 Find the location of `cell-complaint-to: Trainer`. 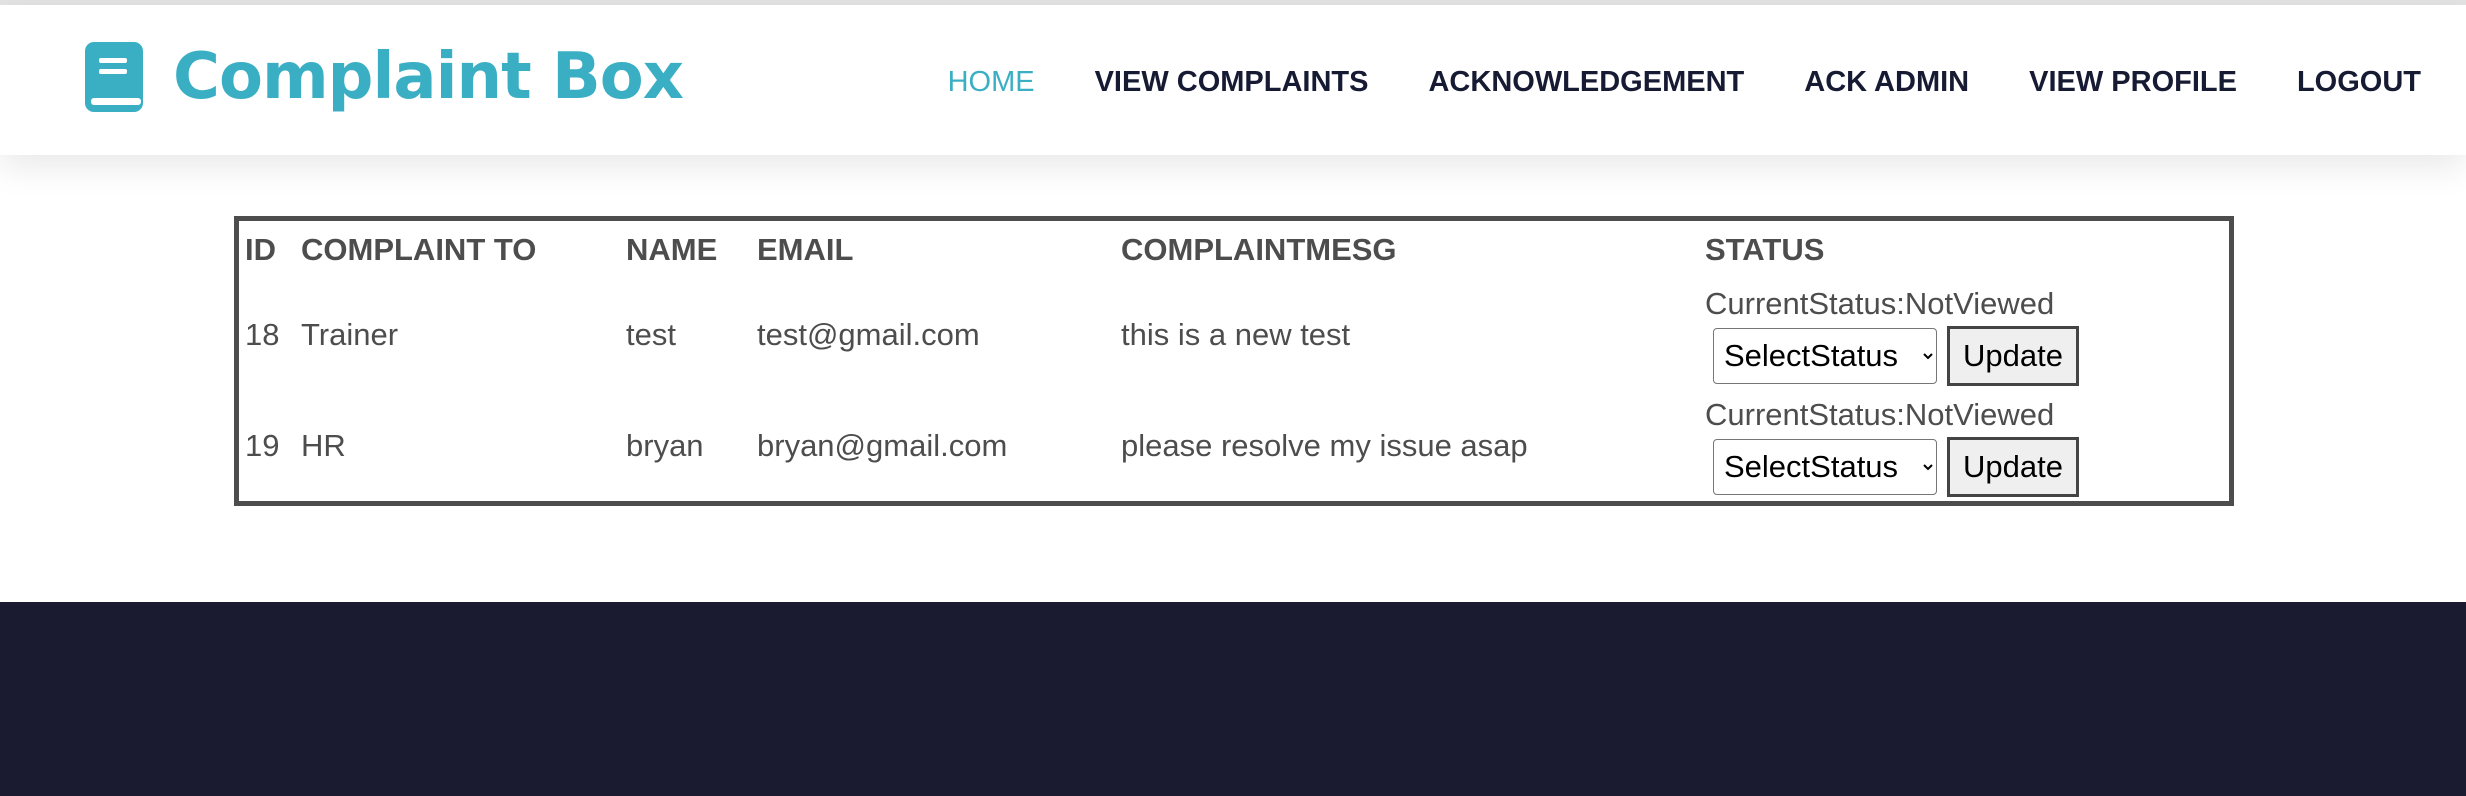

cell-complaint-to: Trainer is located at coordinates (350, 334).